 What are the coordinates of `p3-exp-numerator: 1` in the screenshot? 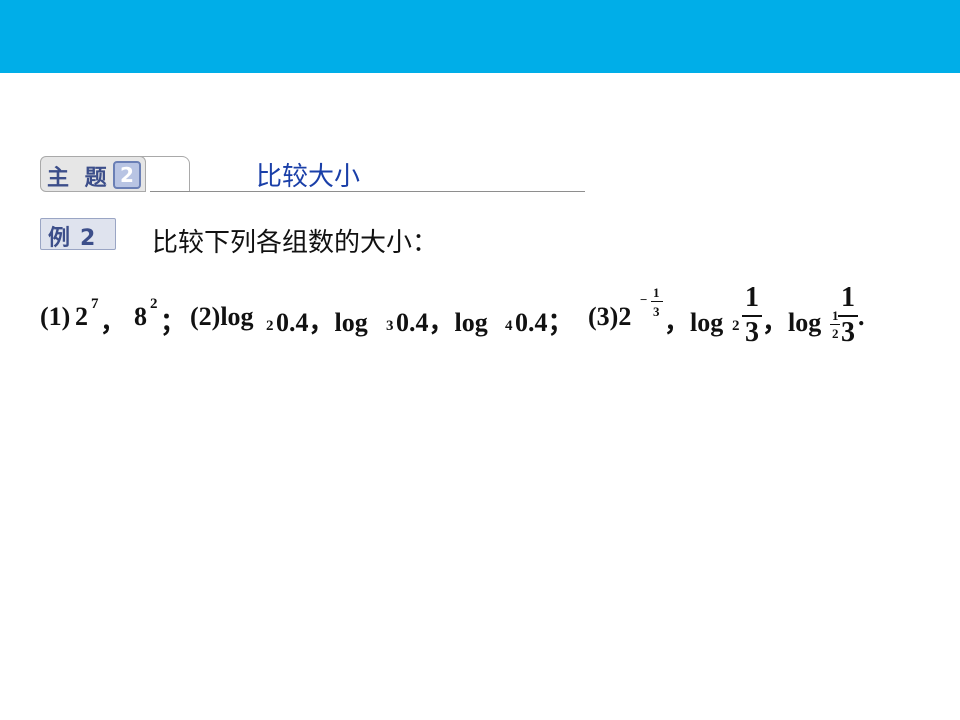 It's located at (656, 292).